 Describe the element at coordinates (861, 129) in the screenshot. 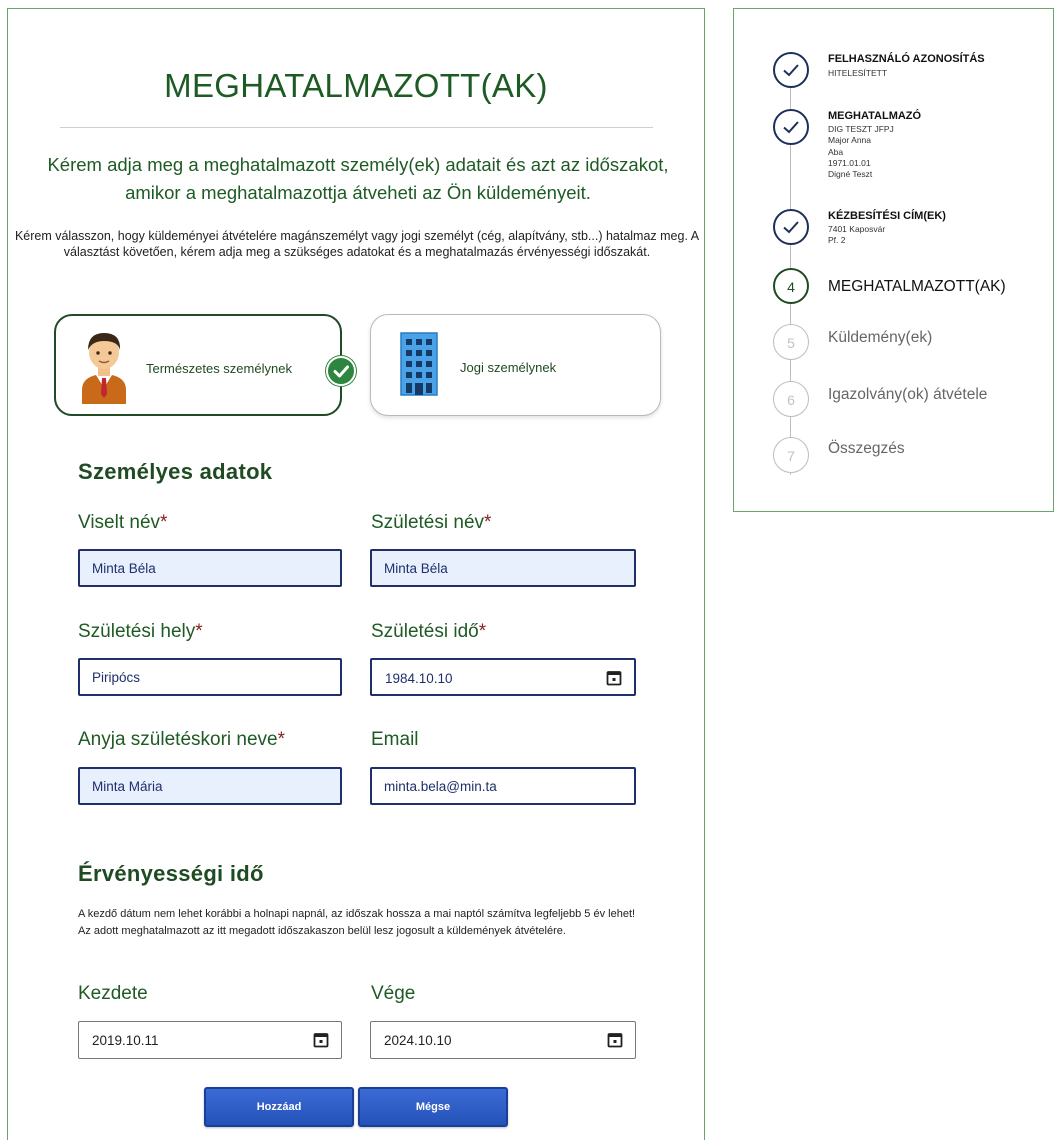

I see `step-2-detail: DIG TESZT JFPJ` at that location.